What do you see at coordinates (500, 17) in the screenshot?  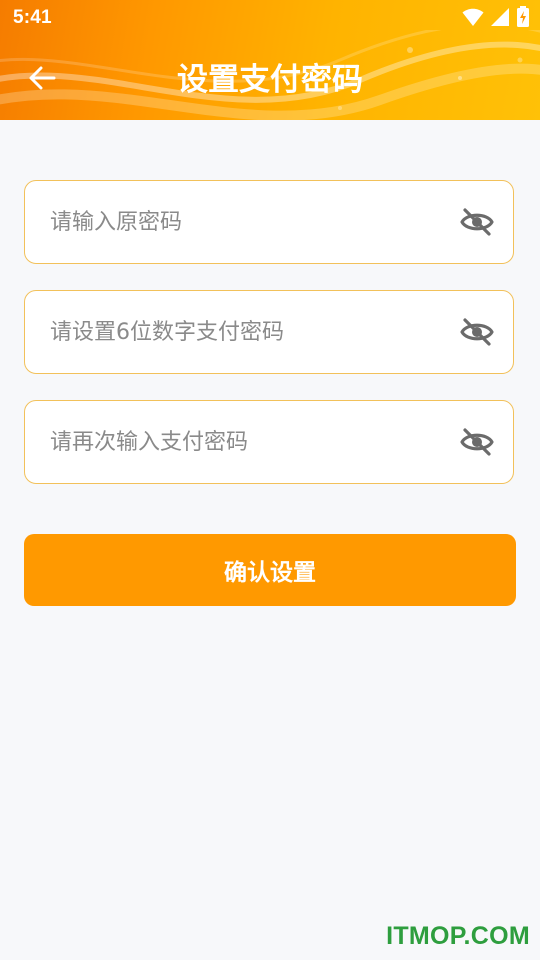 I see `signal-icon` at bounding box center [500, 17].